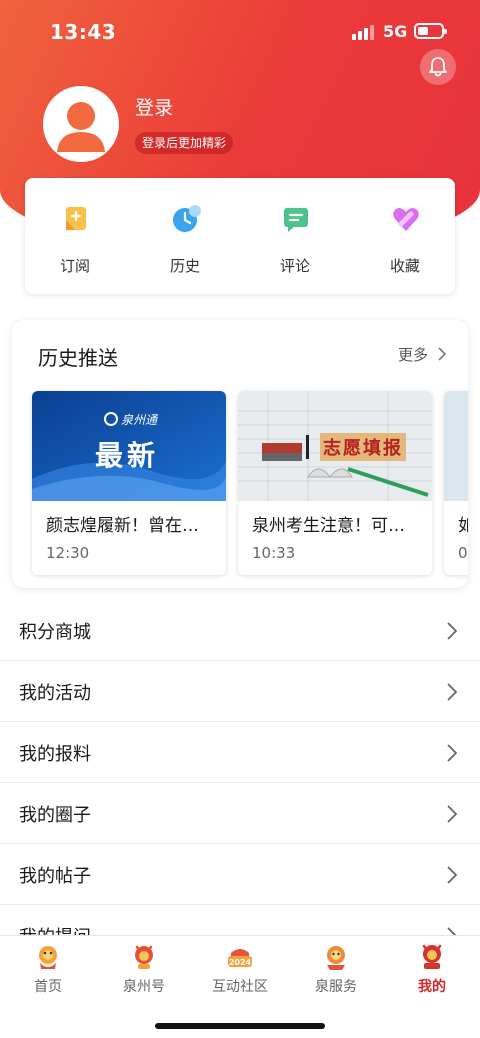 This screenshot has height=1038, width=480. Describe the element at coordinates (240, 1026) in the screenshot. I see `home-indicator` at that location.